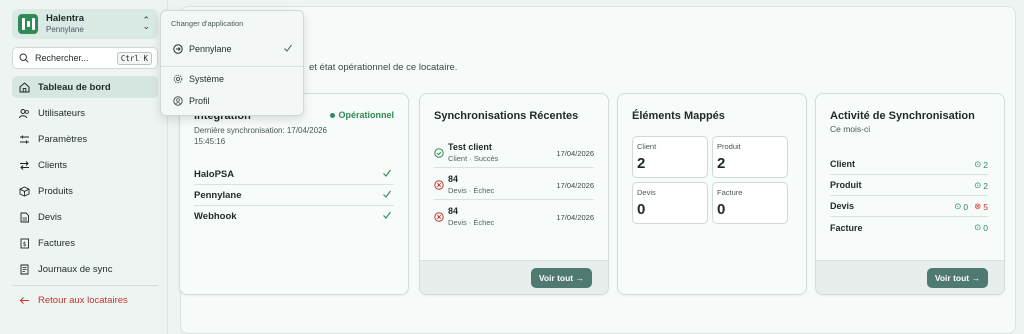 The height and width of the screenshot is (334, 1024). What do you see at coordinates (53, 165) in the screenshot?
I see `nav-label: Clients` at bounding box center [53, 165].